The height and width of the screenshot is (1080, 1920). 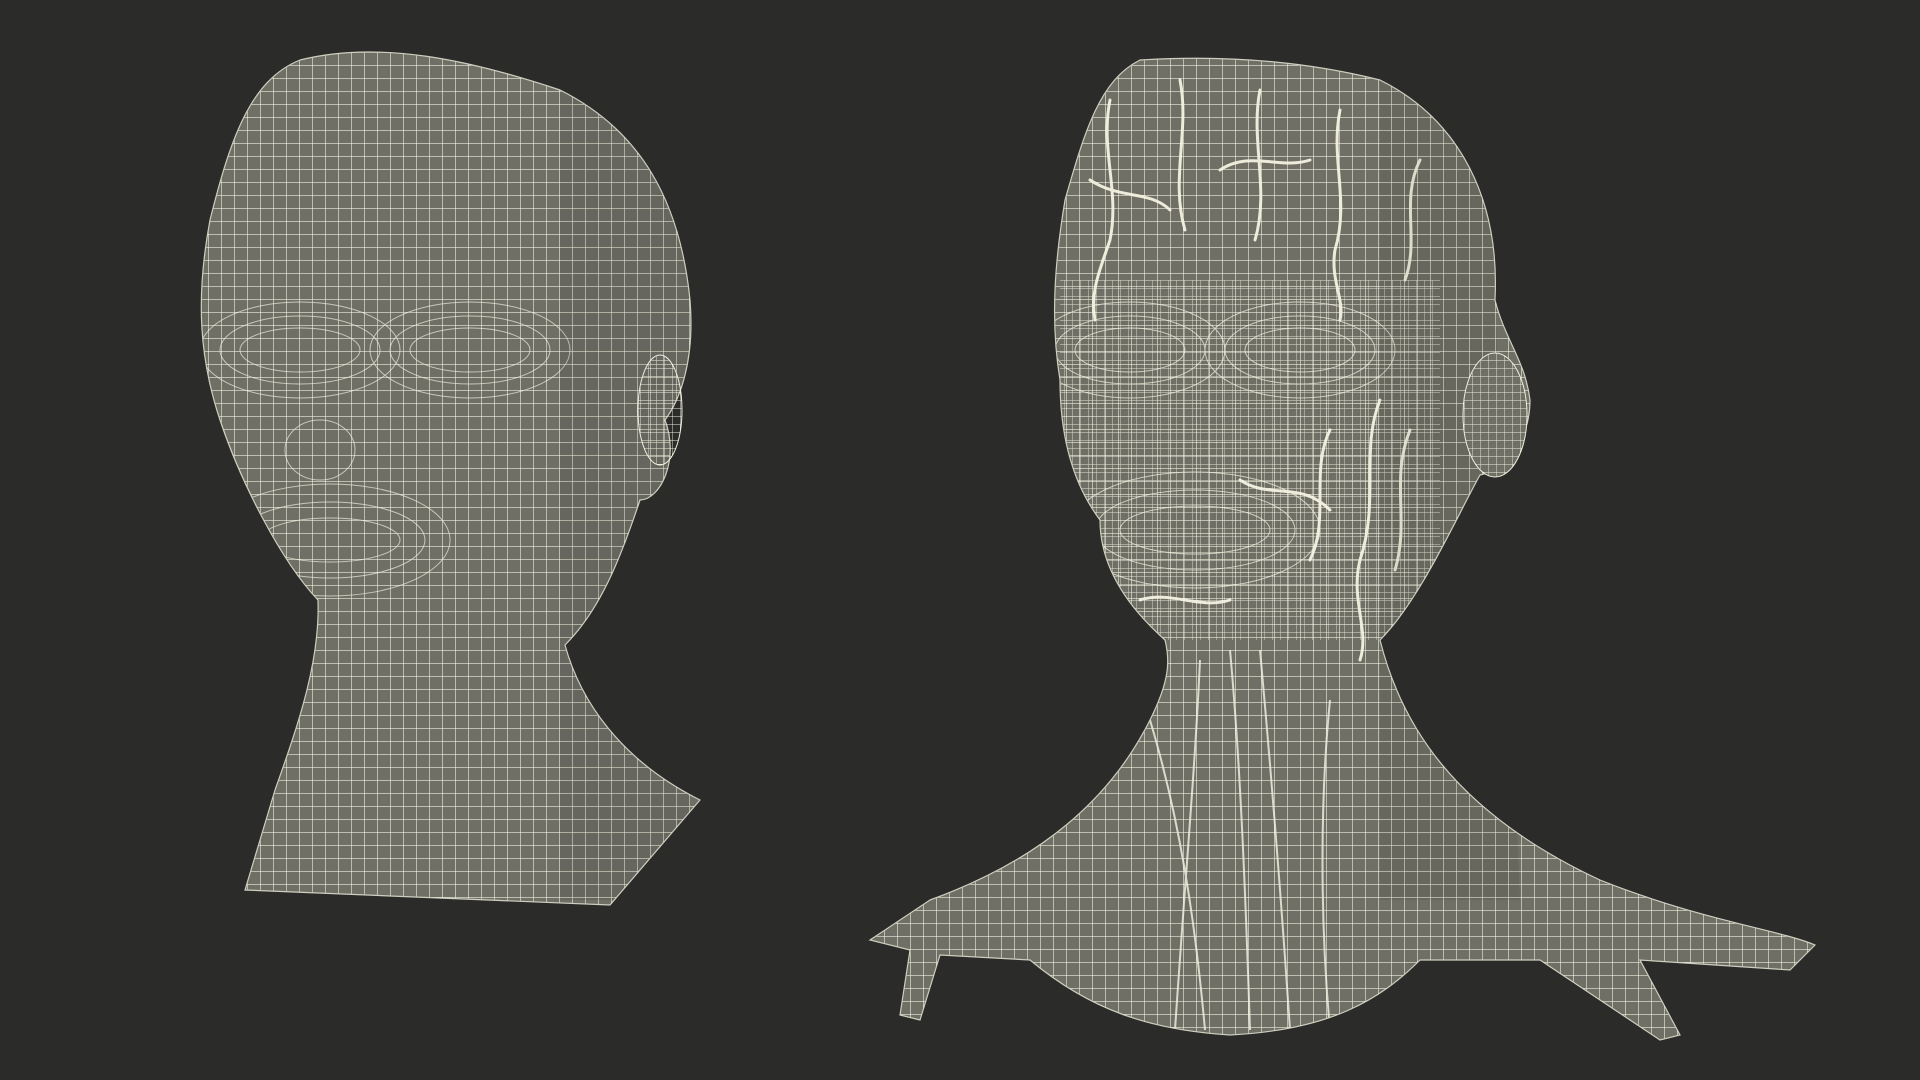 I want to click on ear, so click(x=660, y=410).